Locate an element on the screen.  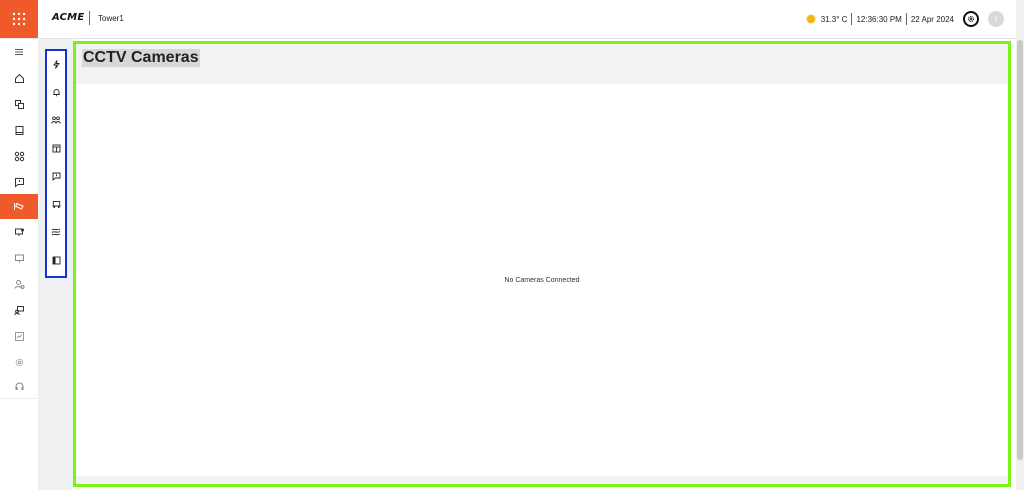
report-icon is located at coordinates (19, 336).